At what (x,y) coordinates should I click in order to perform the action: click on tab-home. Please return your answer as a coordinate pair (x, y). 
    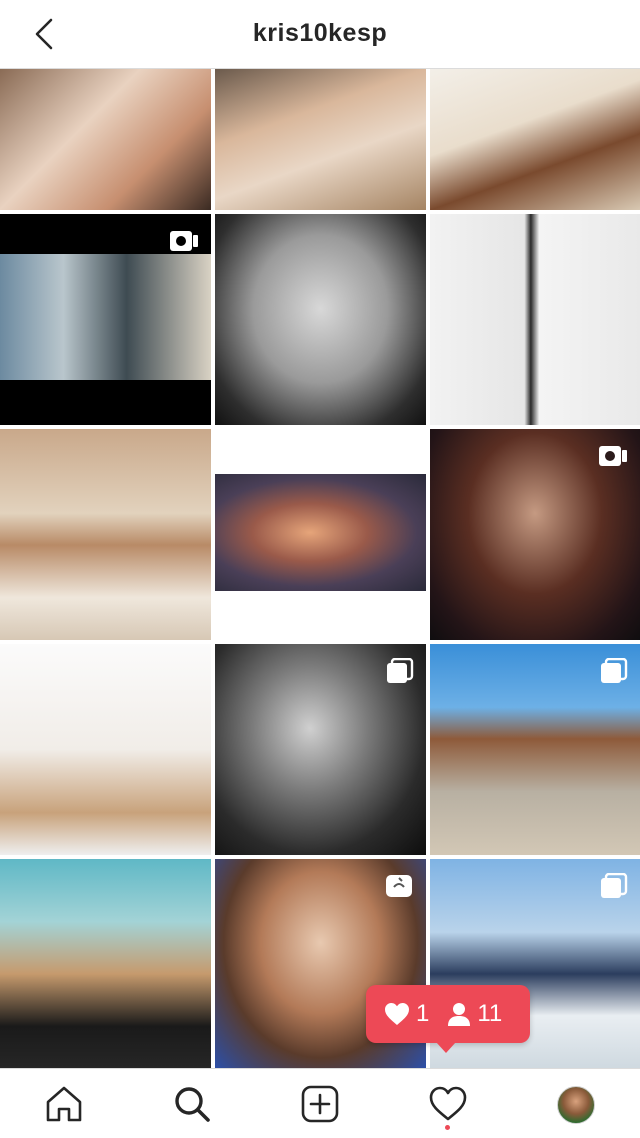
    Looking at the image, I should click on (64, 1104).